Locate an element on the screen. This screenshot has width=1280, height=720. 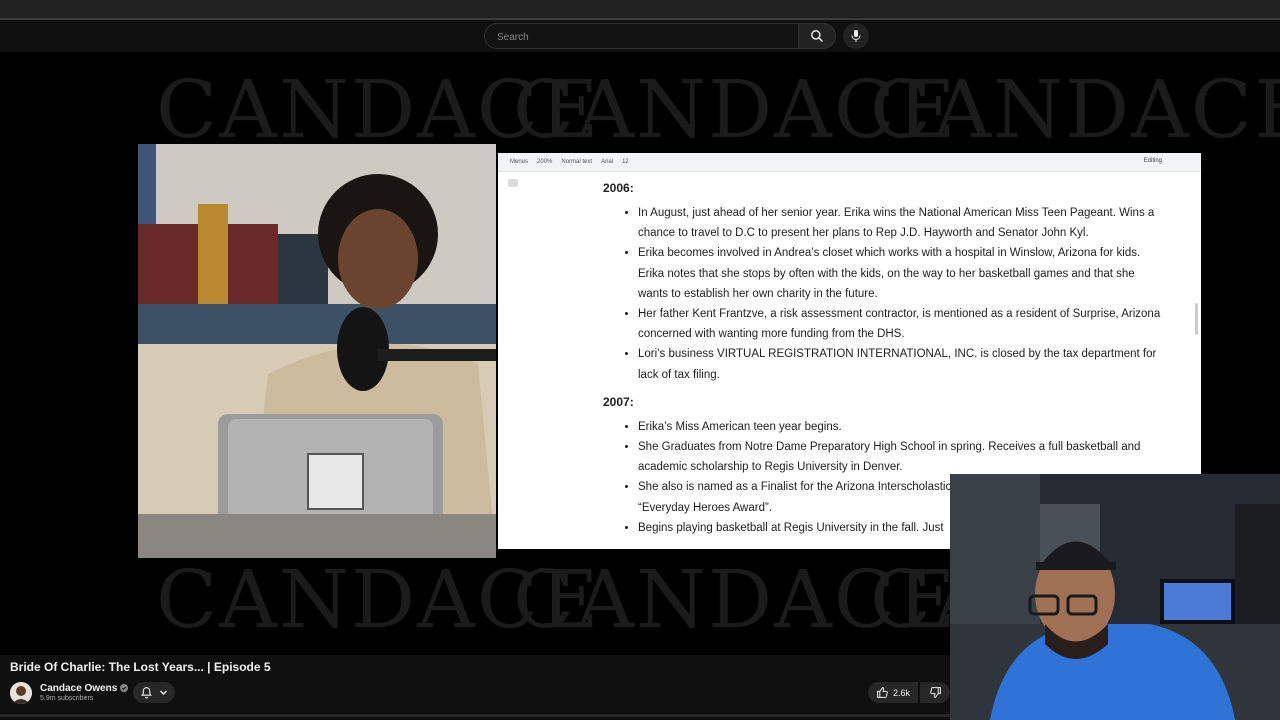
subscriber-count: 5.9m subscribers is located at coordinates (67, 698).